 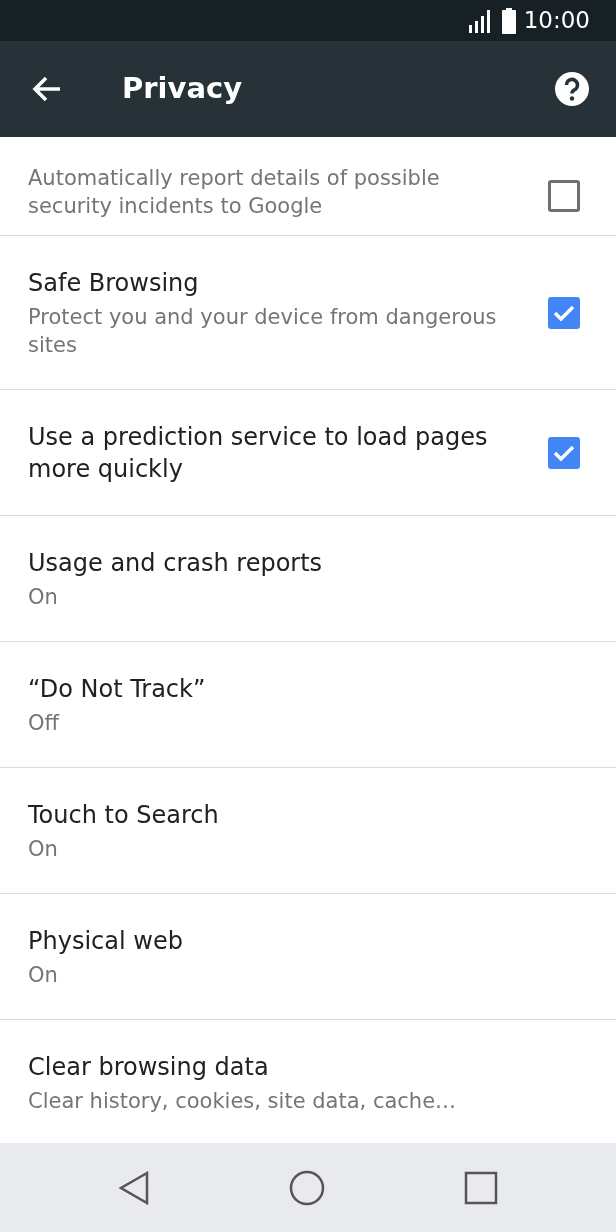 What do you see at coordinates (292, 688) in the screenshot?
I see `setting-title: “Do Not Track”` at bounding box center [292, 688].